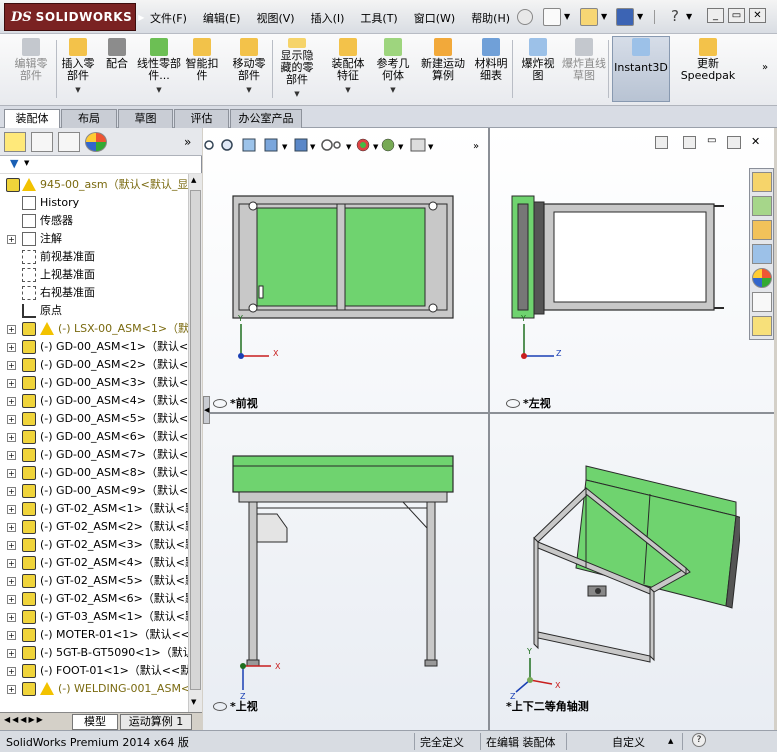 The width and height of the screenshot is (777, 752). What do you see at coordinates (94, 275) in the screenshot?
I see `tree-item: 上视基准面` at bounding box center [94, 275].